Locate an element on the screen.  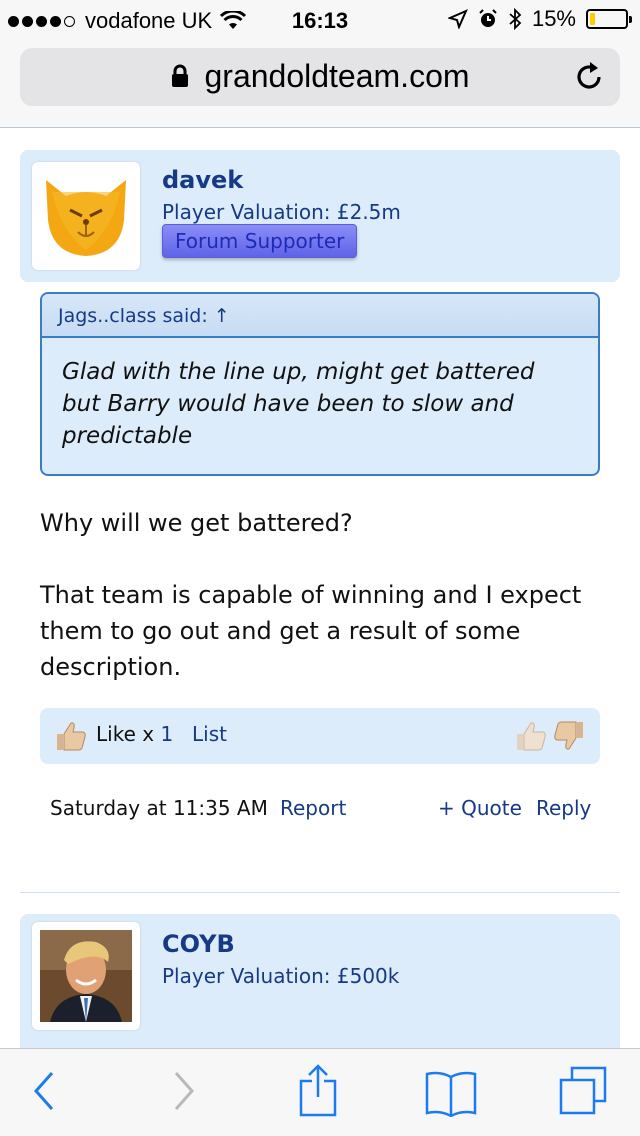
lock-icon is located at coordinates (180, 75).